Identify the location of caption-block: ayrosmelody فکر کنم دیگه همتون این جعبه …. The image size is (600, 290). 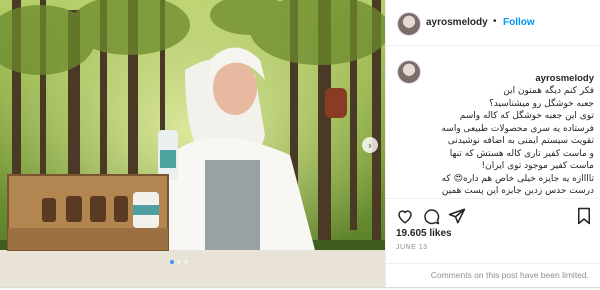
(506, 128).